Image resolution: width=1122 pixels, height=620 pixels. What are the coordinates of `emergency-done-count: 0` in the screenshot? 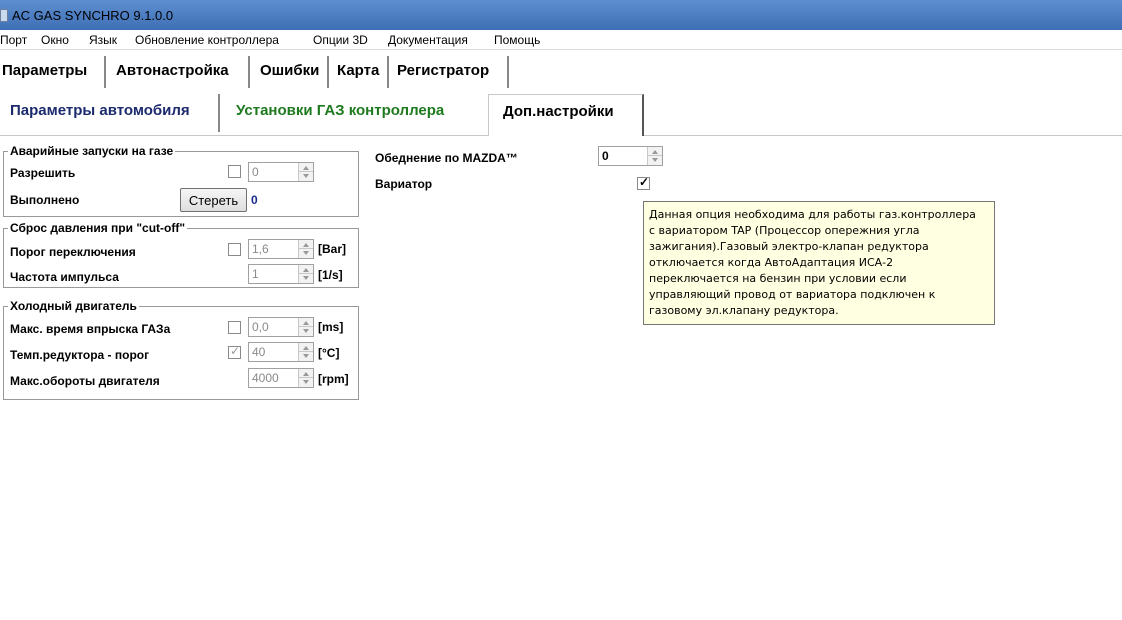 It's located at (254, 200).